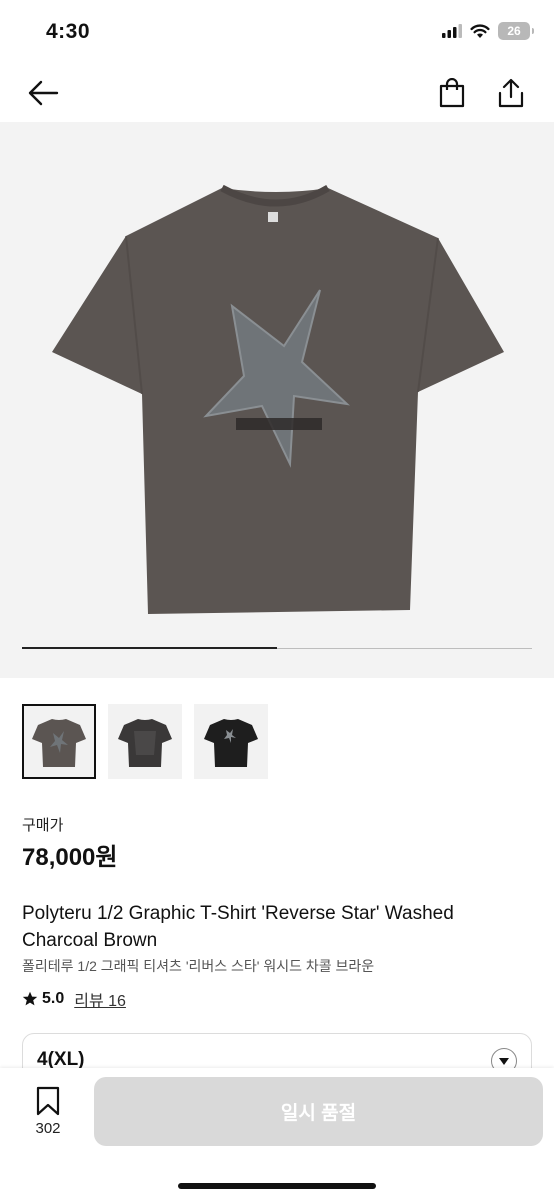 The width and height of the screenshot is (554, 1200). What do you see at coordinates (516, 31) in the screenshot?
I see `battery-icon: 26` at bounding box center [516, 31].